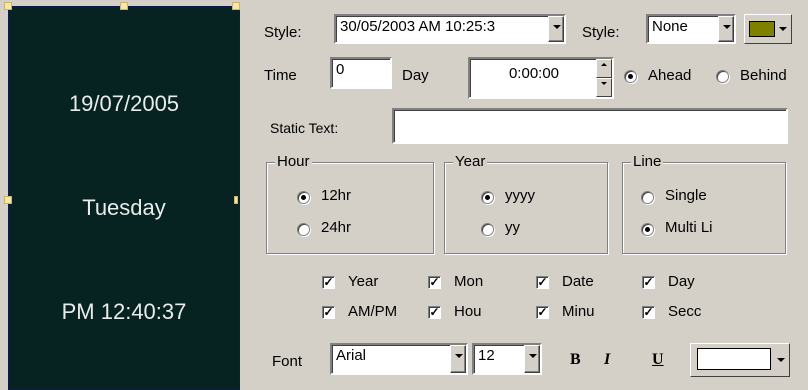 The height and width of the screenshot is (390, 808). Describe the element at coordinates (763, 75) in the screenshot. I see `behind-label: Behind` at that location.